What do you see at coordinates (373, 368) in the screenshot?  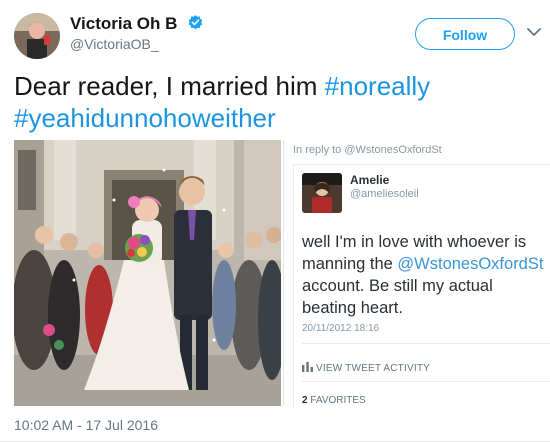 I see `view-tweet-activity-label: VIEW TWEET ACTIVITY` at bounding box center [373, 368].